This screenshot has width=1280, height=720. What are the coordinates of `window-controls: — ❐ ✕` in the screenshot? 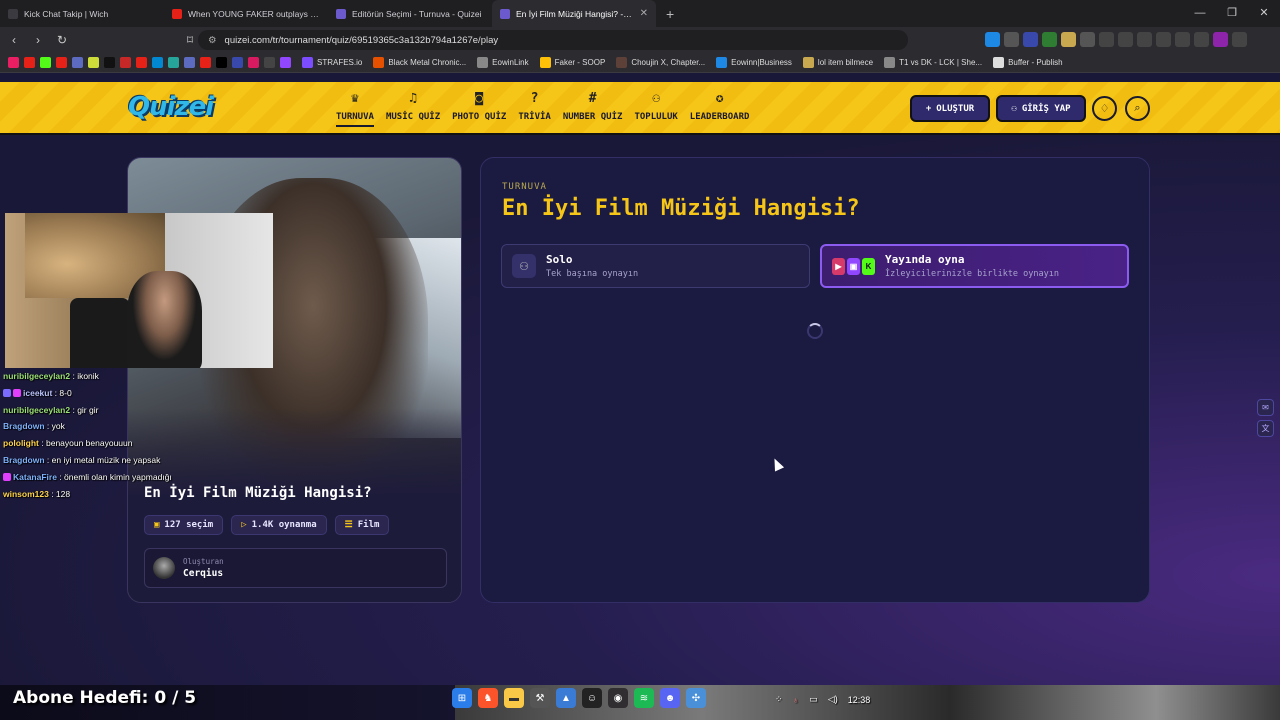 It's located at (1232, 13).